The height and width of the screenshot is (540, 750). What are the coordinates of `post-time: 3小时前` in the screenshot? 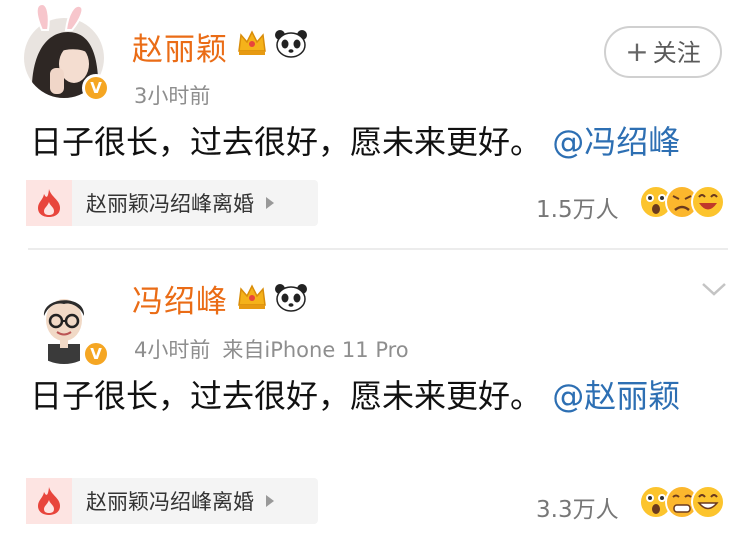 It's located at (172, 96).